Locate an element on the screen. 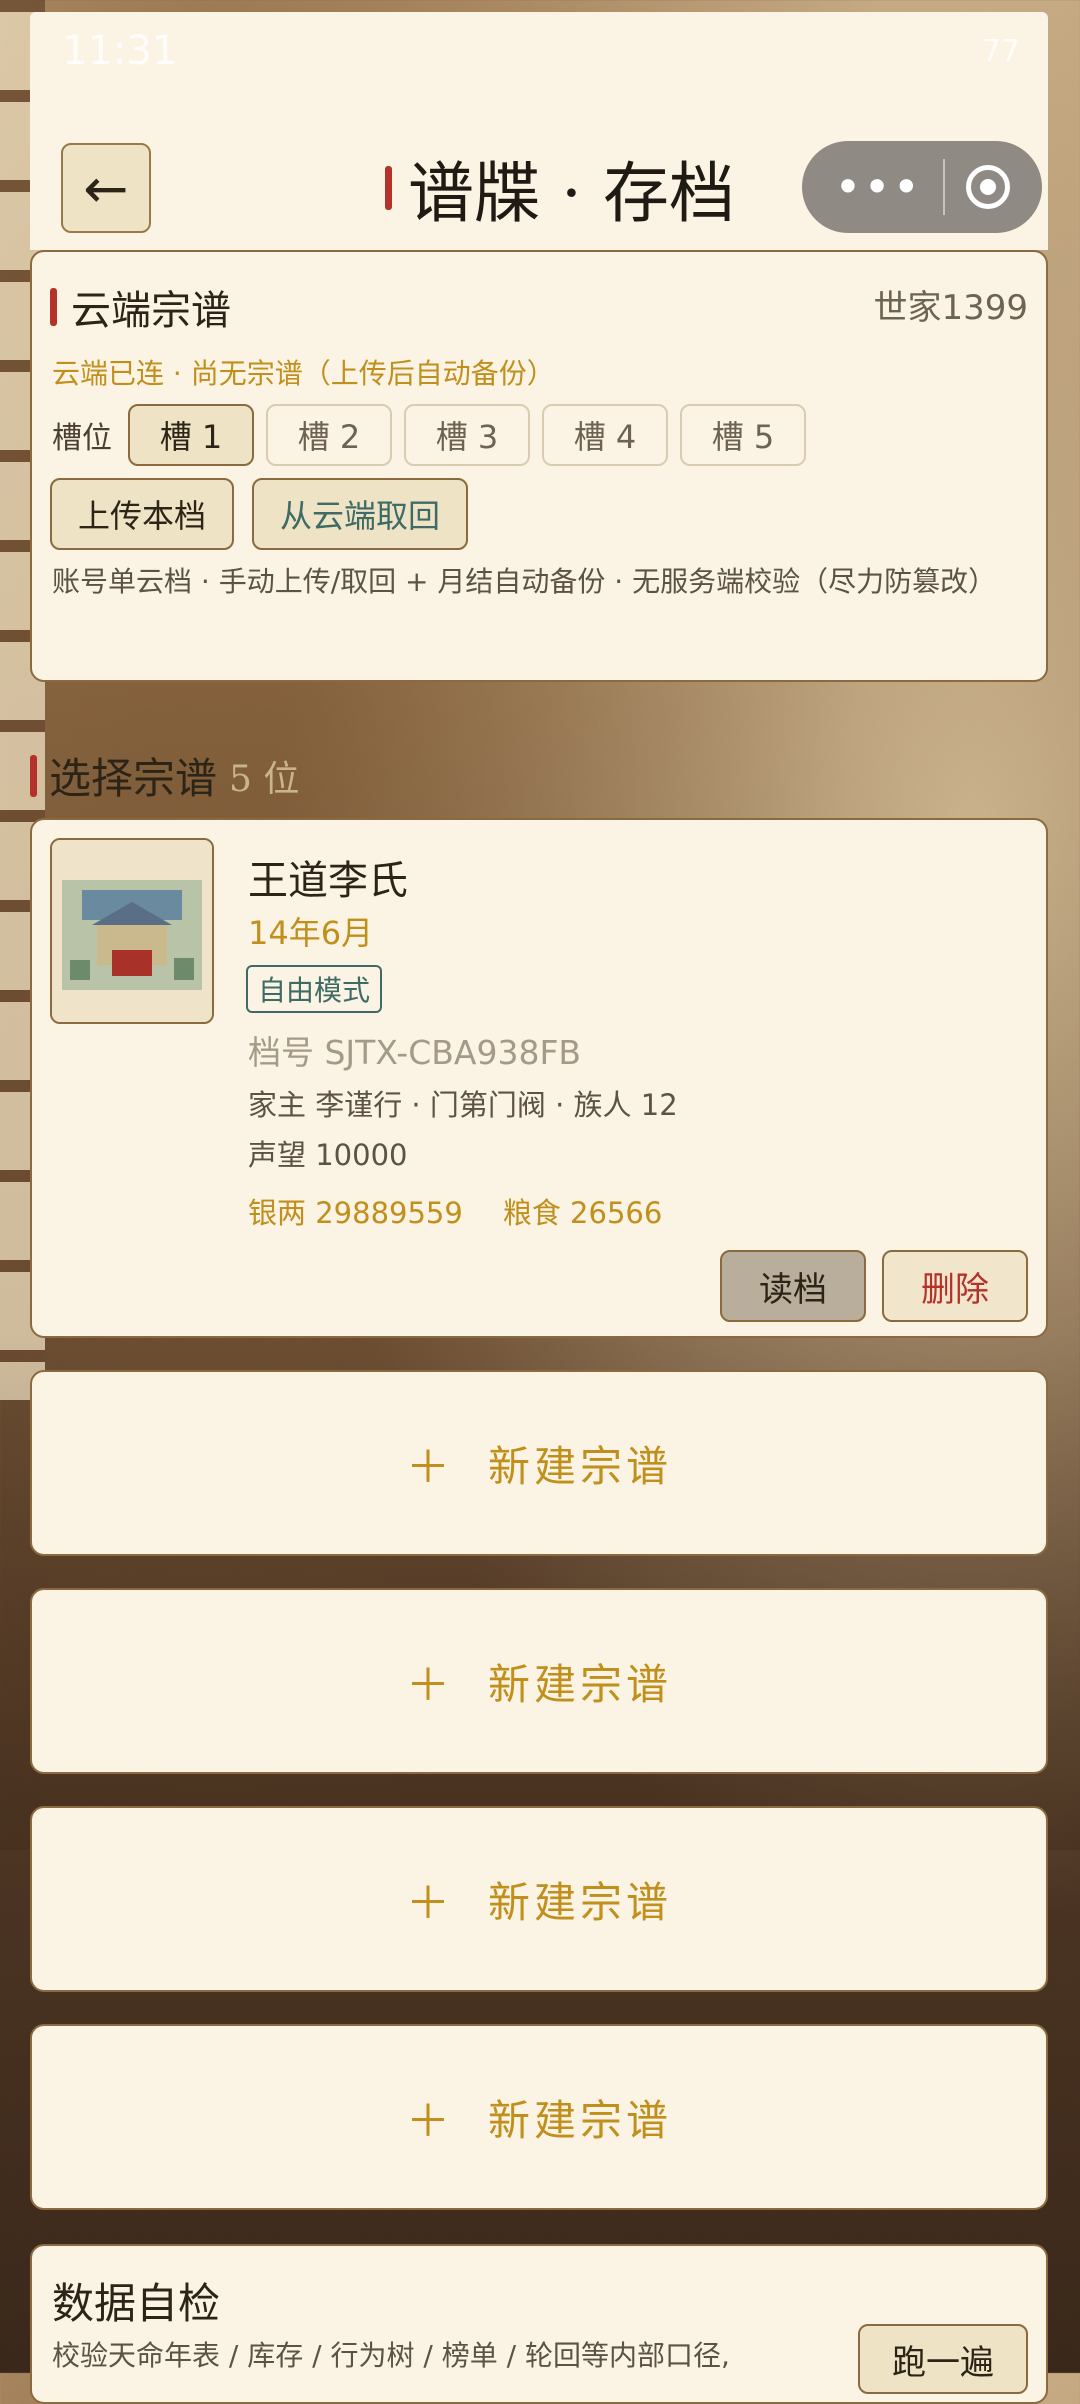 Image resolution: width=1080 pixels, height=2404 pixels. run-check-button: 跑一遍 is located at coordinates (943, 2359).